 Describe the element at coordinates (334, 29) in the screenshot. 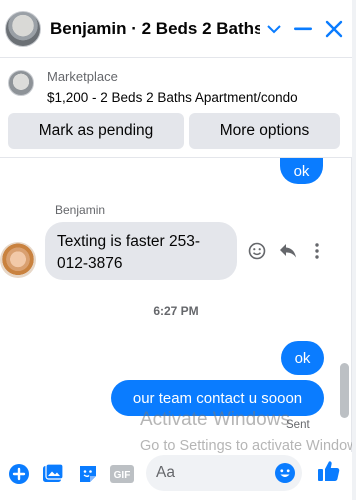

I see `close-icon` at that location.